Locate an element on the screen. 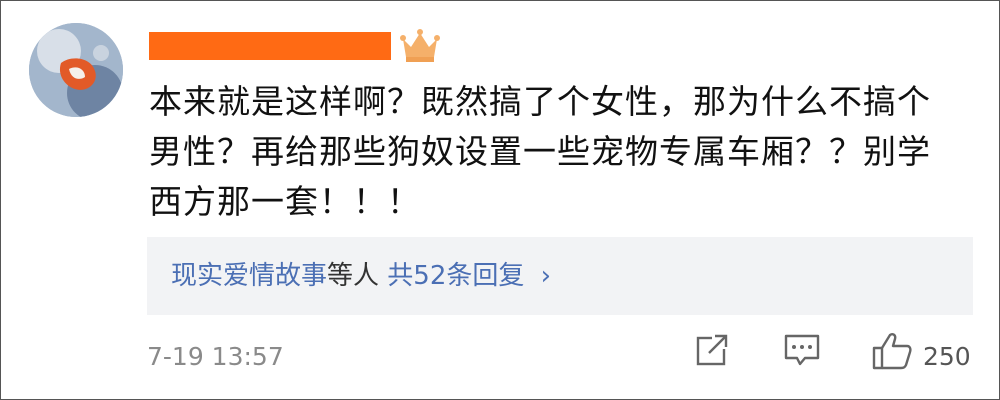  crown-icon is located at coordinates (420, 45).